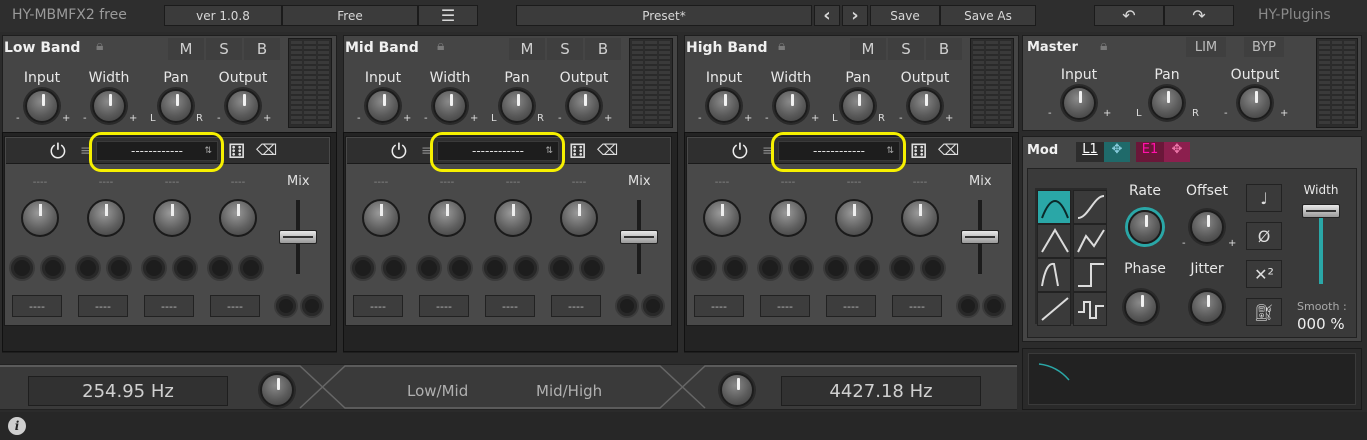  Describe the element at coordinates (565, 49) in the screenshot. I see `band1-solo-button: S` at that location.